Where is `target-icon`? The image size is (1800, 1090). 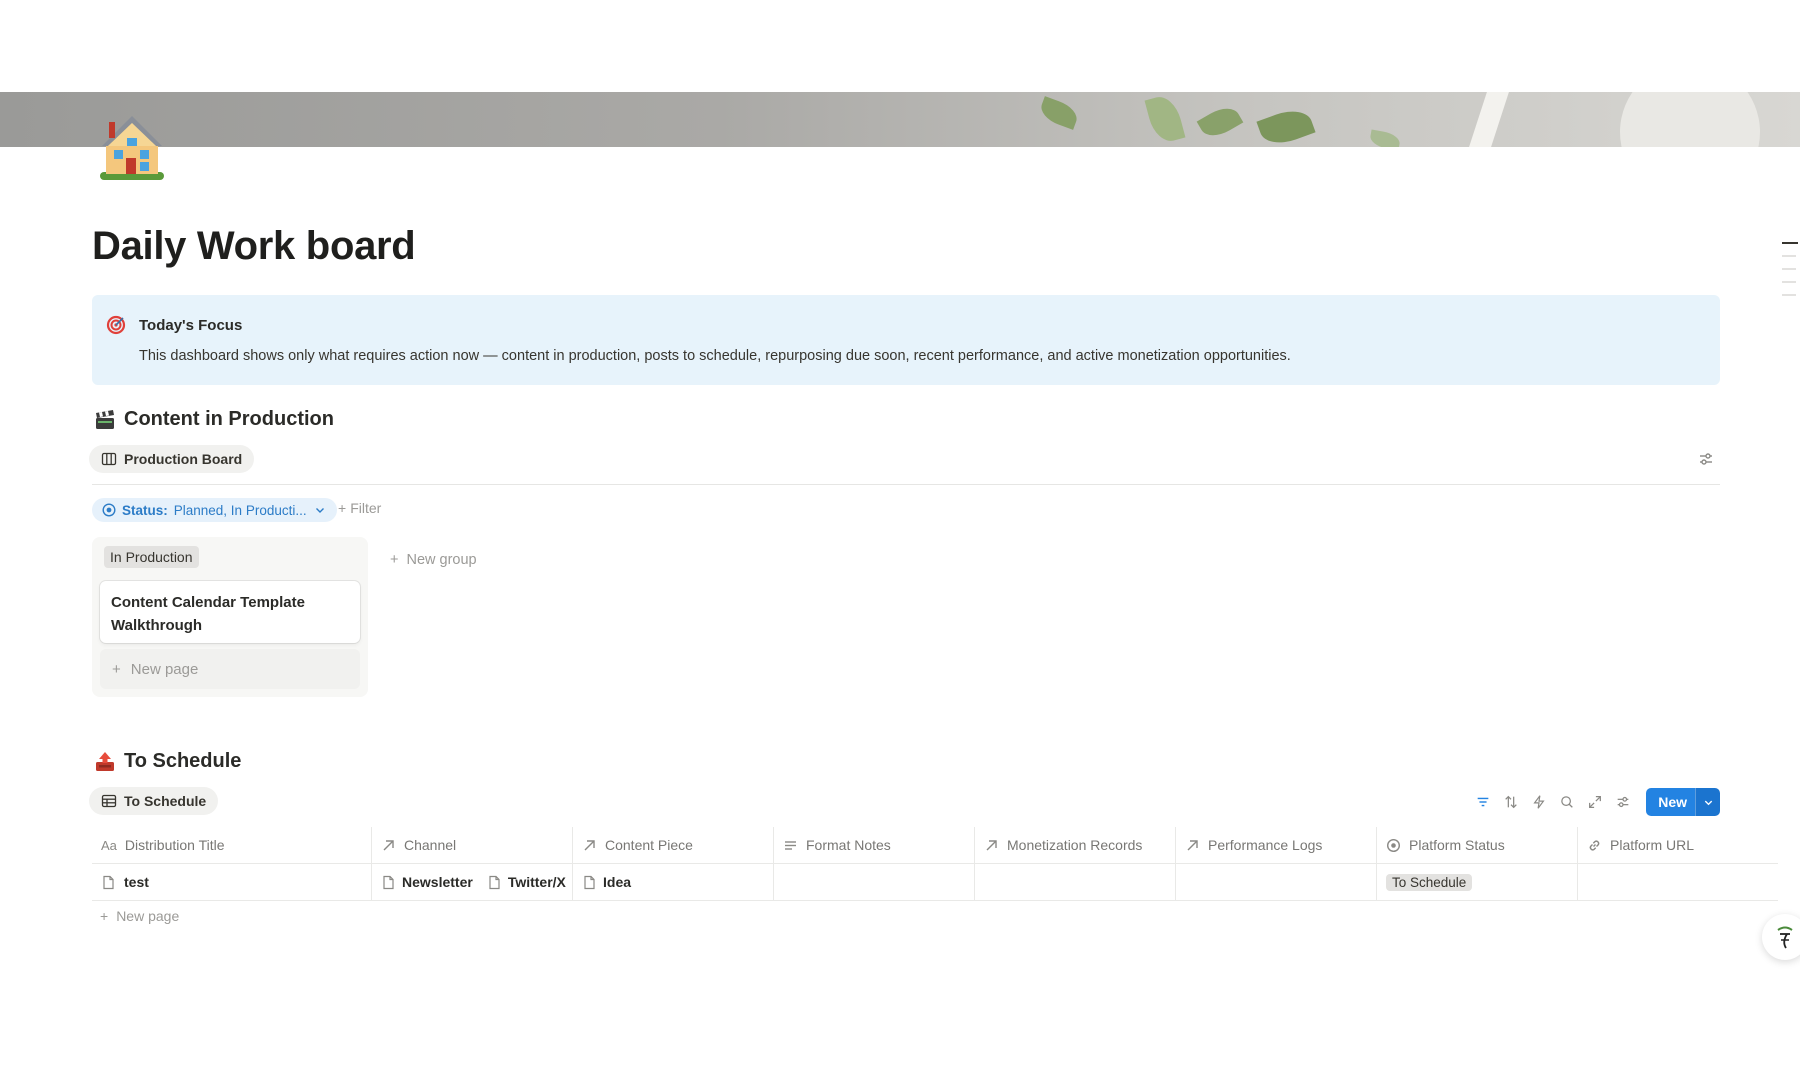 target-icon is located at coordinates (116, 325).